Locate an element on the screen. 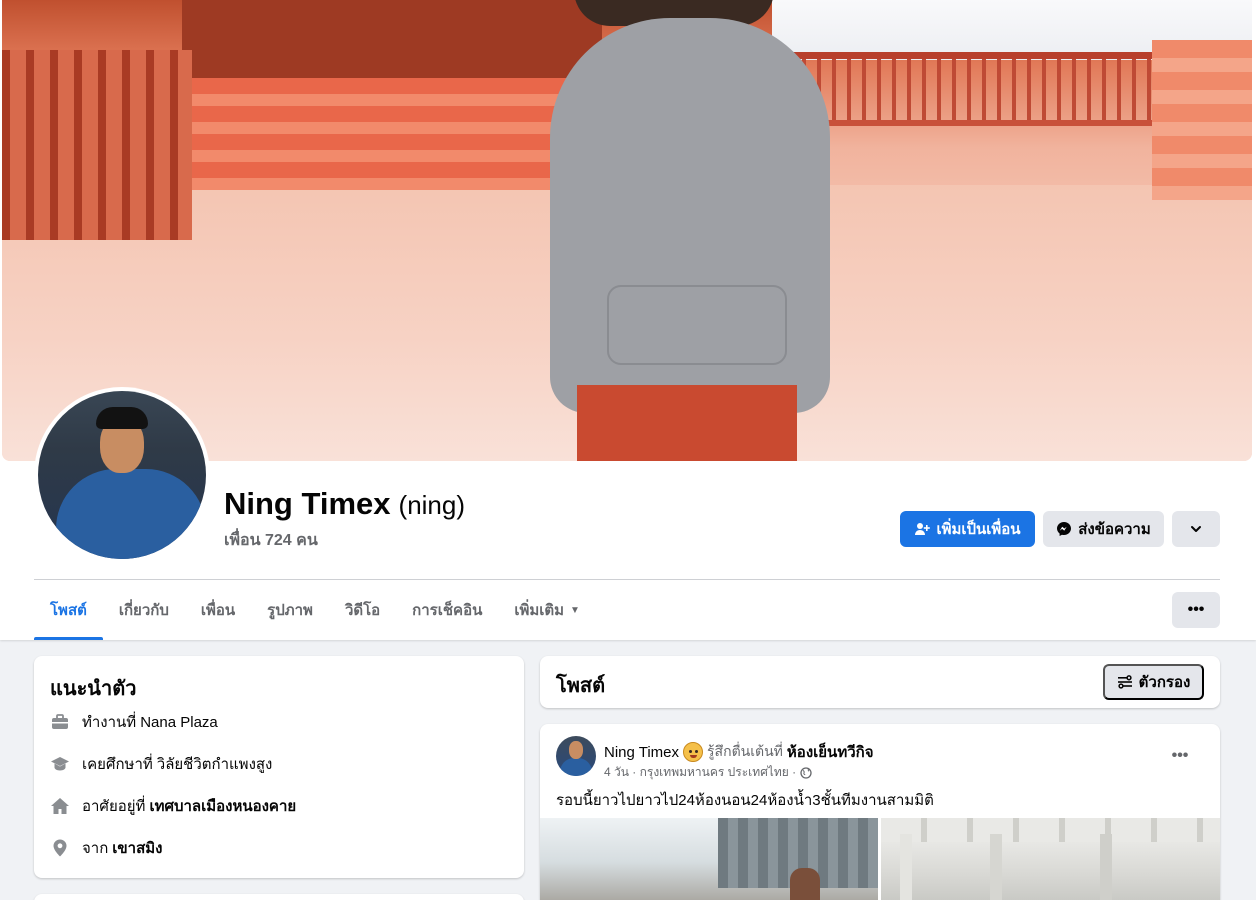 The image size is (1256, 900). tab-more: เพิ่มเติม ▼ is located at coordinates (547, 610).